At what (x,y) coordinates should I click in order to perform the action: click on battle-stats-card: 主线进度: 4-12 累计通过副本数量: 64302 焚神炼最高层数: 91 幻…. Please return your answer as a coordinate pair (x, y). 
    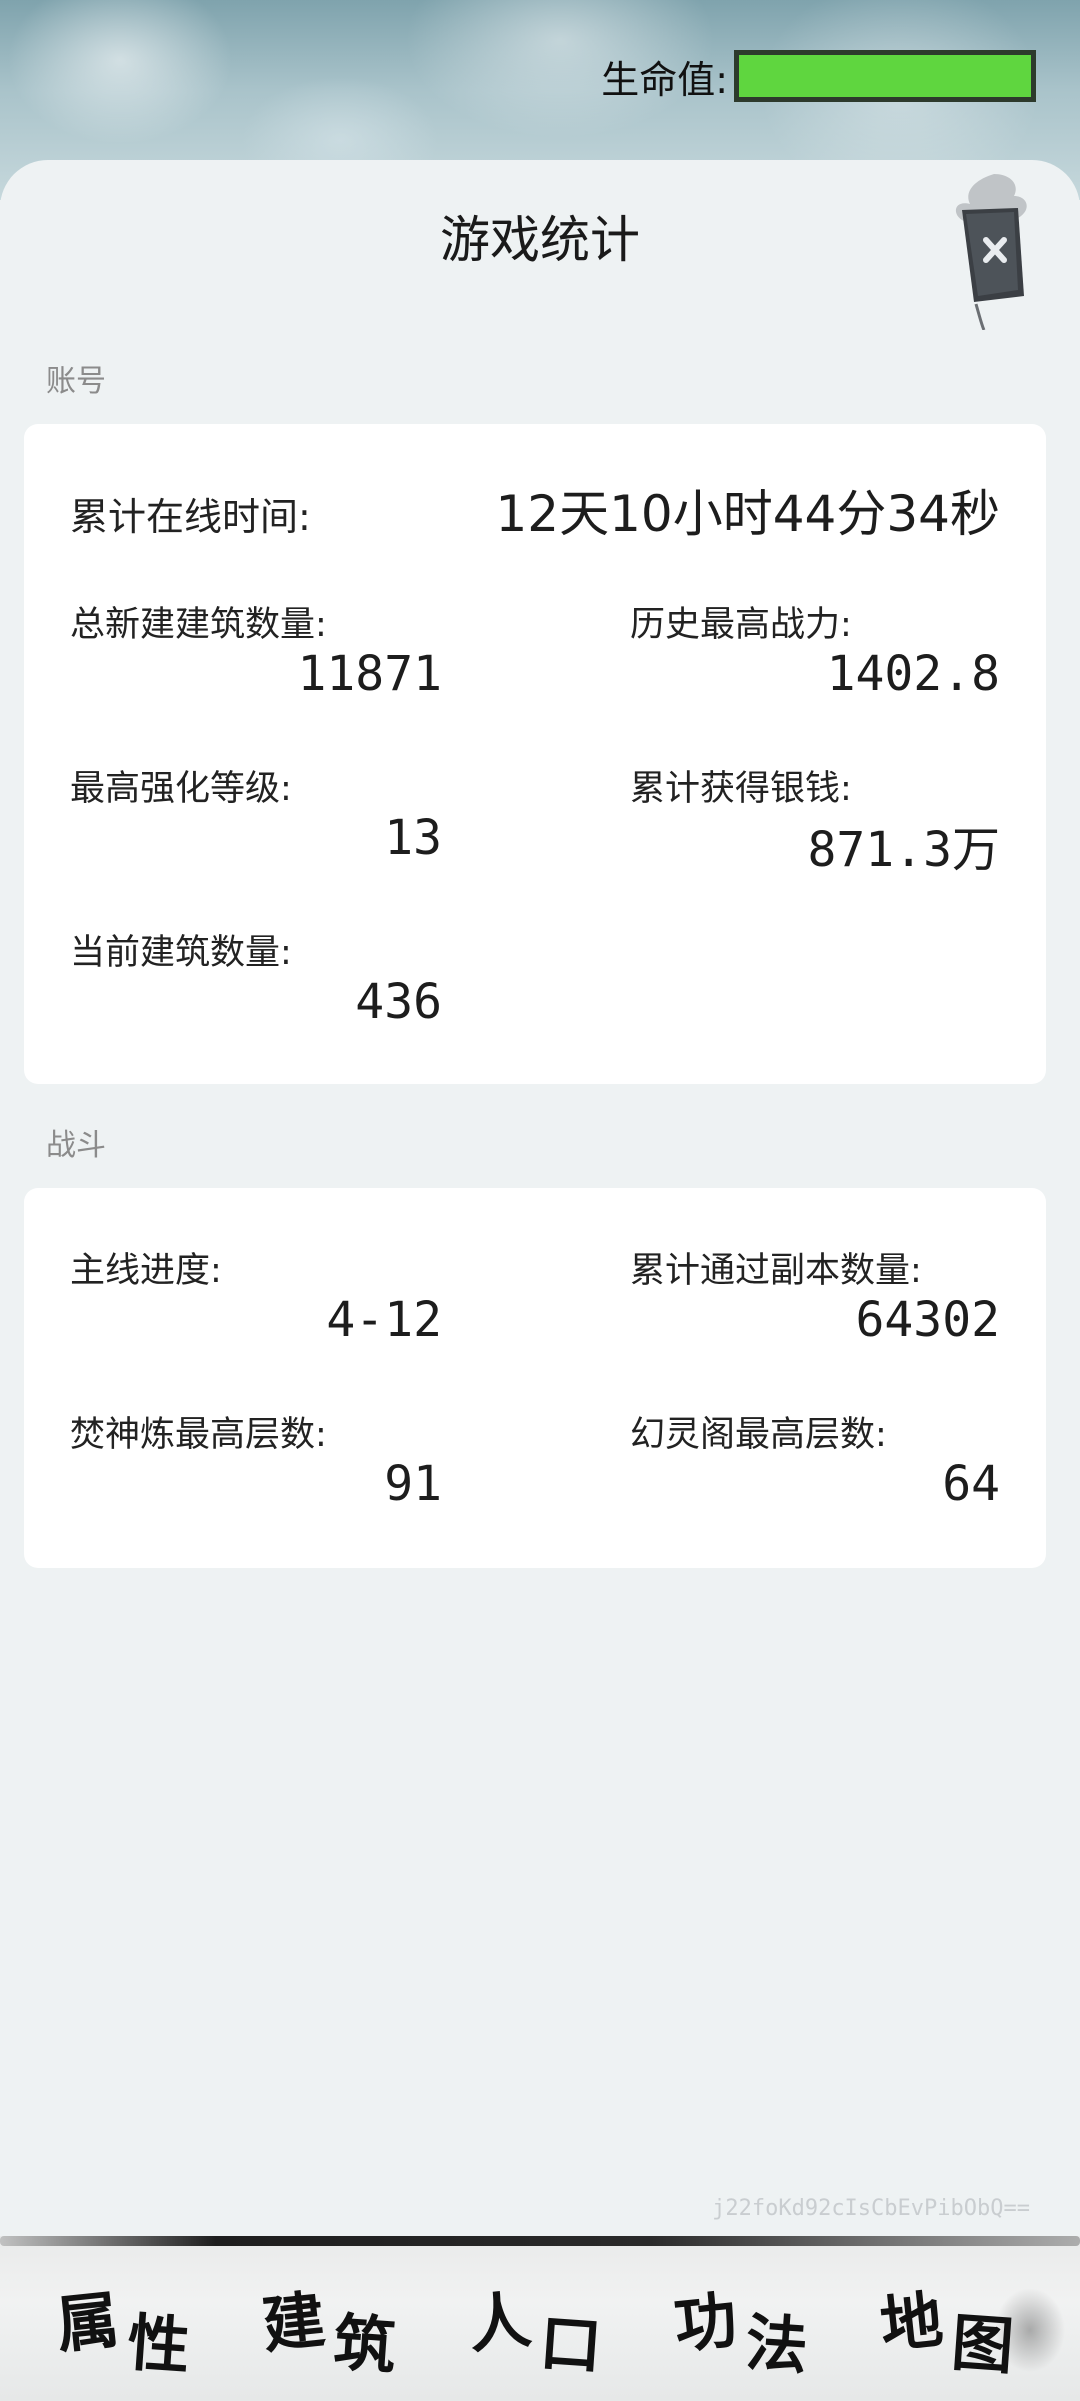
    Looking at the image, I should click on (535, 1378).